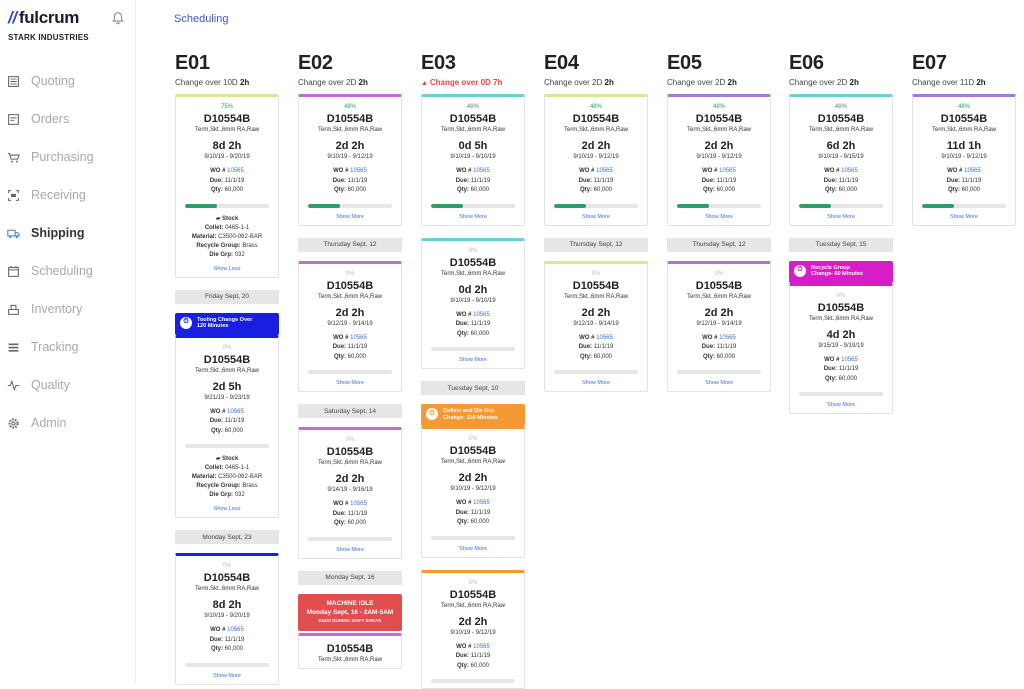  I want to click on sidebar-item-quoting: Quoting, so click(67, 81).